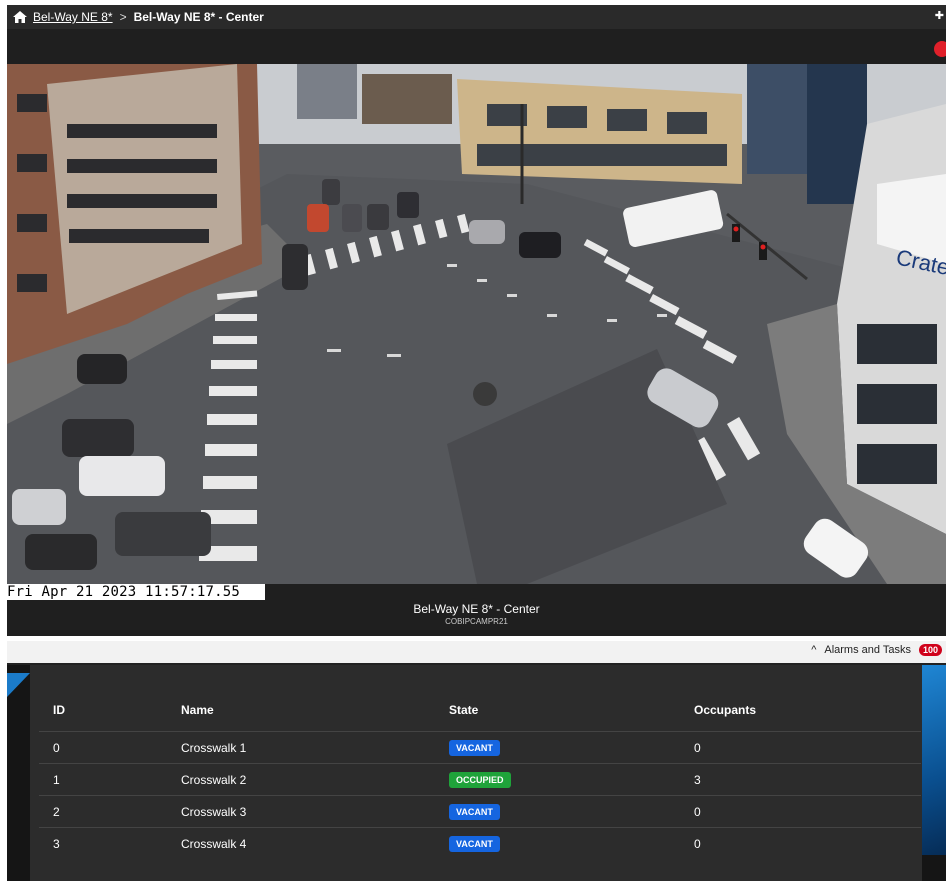 The height and width of the screenshot is (881, 946). Describe the element at coordinates (807, 779) in the screenshot. I see `cell-occupants: 3` at that location.